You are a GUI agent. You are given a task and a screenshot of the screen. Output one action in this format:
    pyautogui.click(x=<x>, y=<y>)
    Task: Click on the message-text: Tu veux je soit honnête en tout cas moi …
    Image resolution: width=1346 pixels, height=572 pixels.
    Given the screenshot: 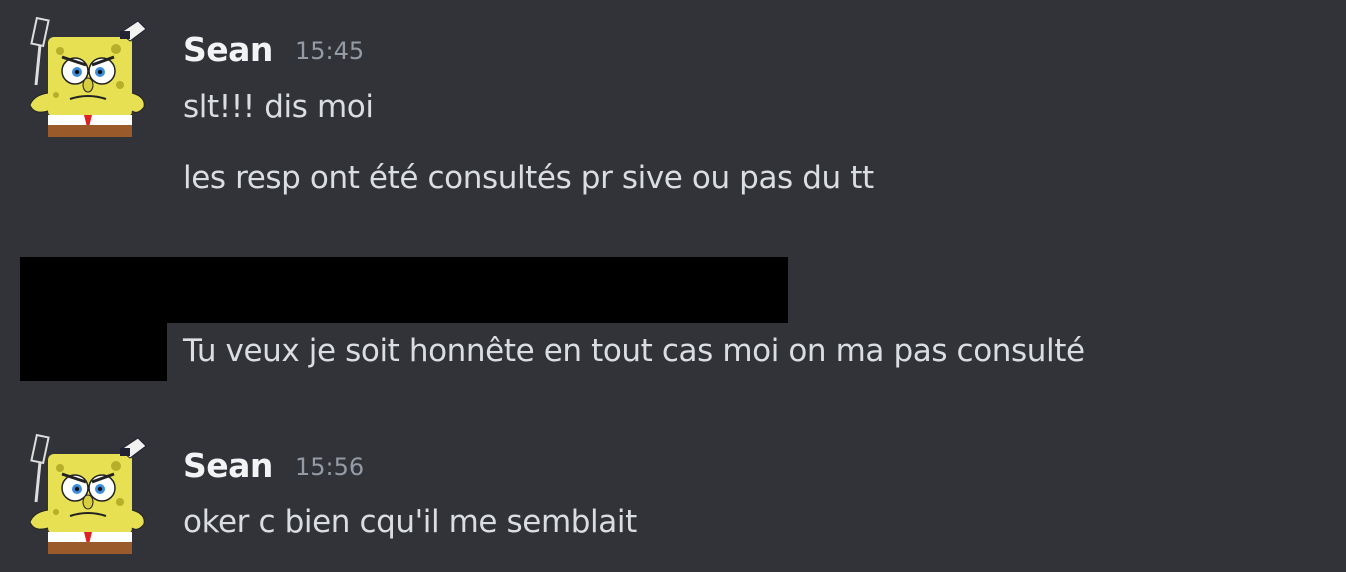 What is the action you would take?
    pyautogui.click(x=634, y=351)
    